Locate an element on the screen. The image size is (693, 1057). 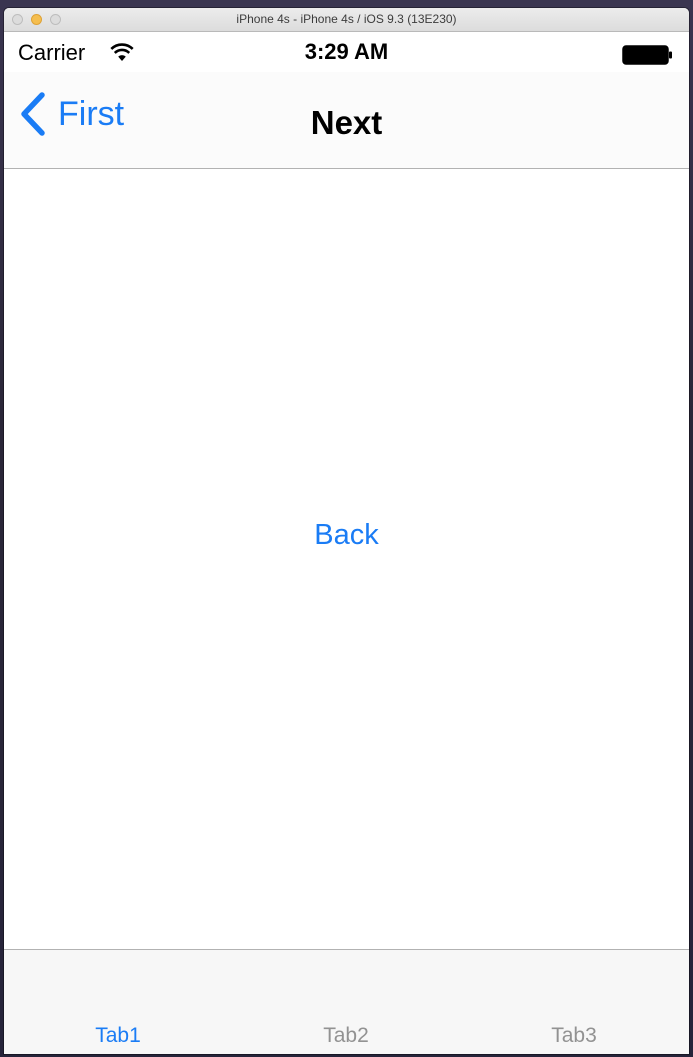
tab-bar: Tab1 Tab2 Tab3 is located at coordinates (346, 1001).